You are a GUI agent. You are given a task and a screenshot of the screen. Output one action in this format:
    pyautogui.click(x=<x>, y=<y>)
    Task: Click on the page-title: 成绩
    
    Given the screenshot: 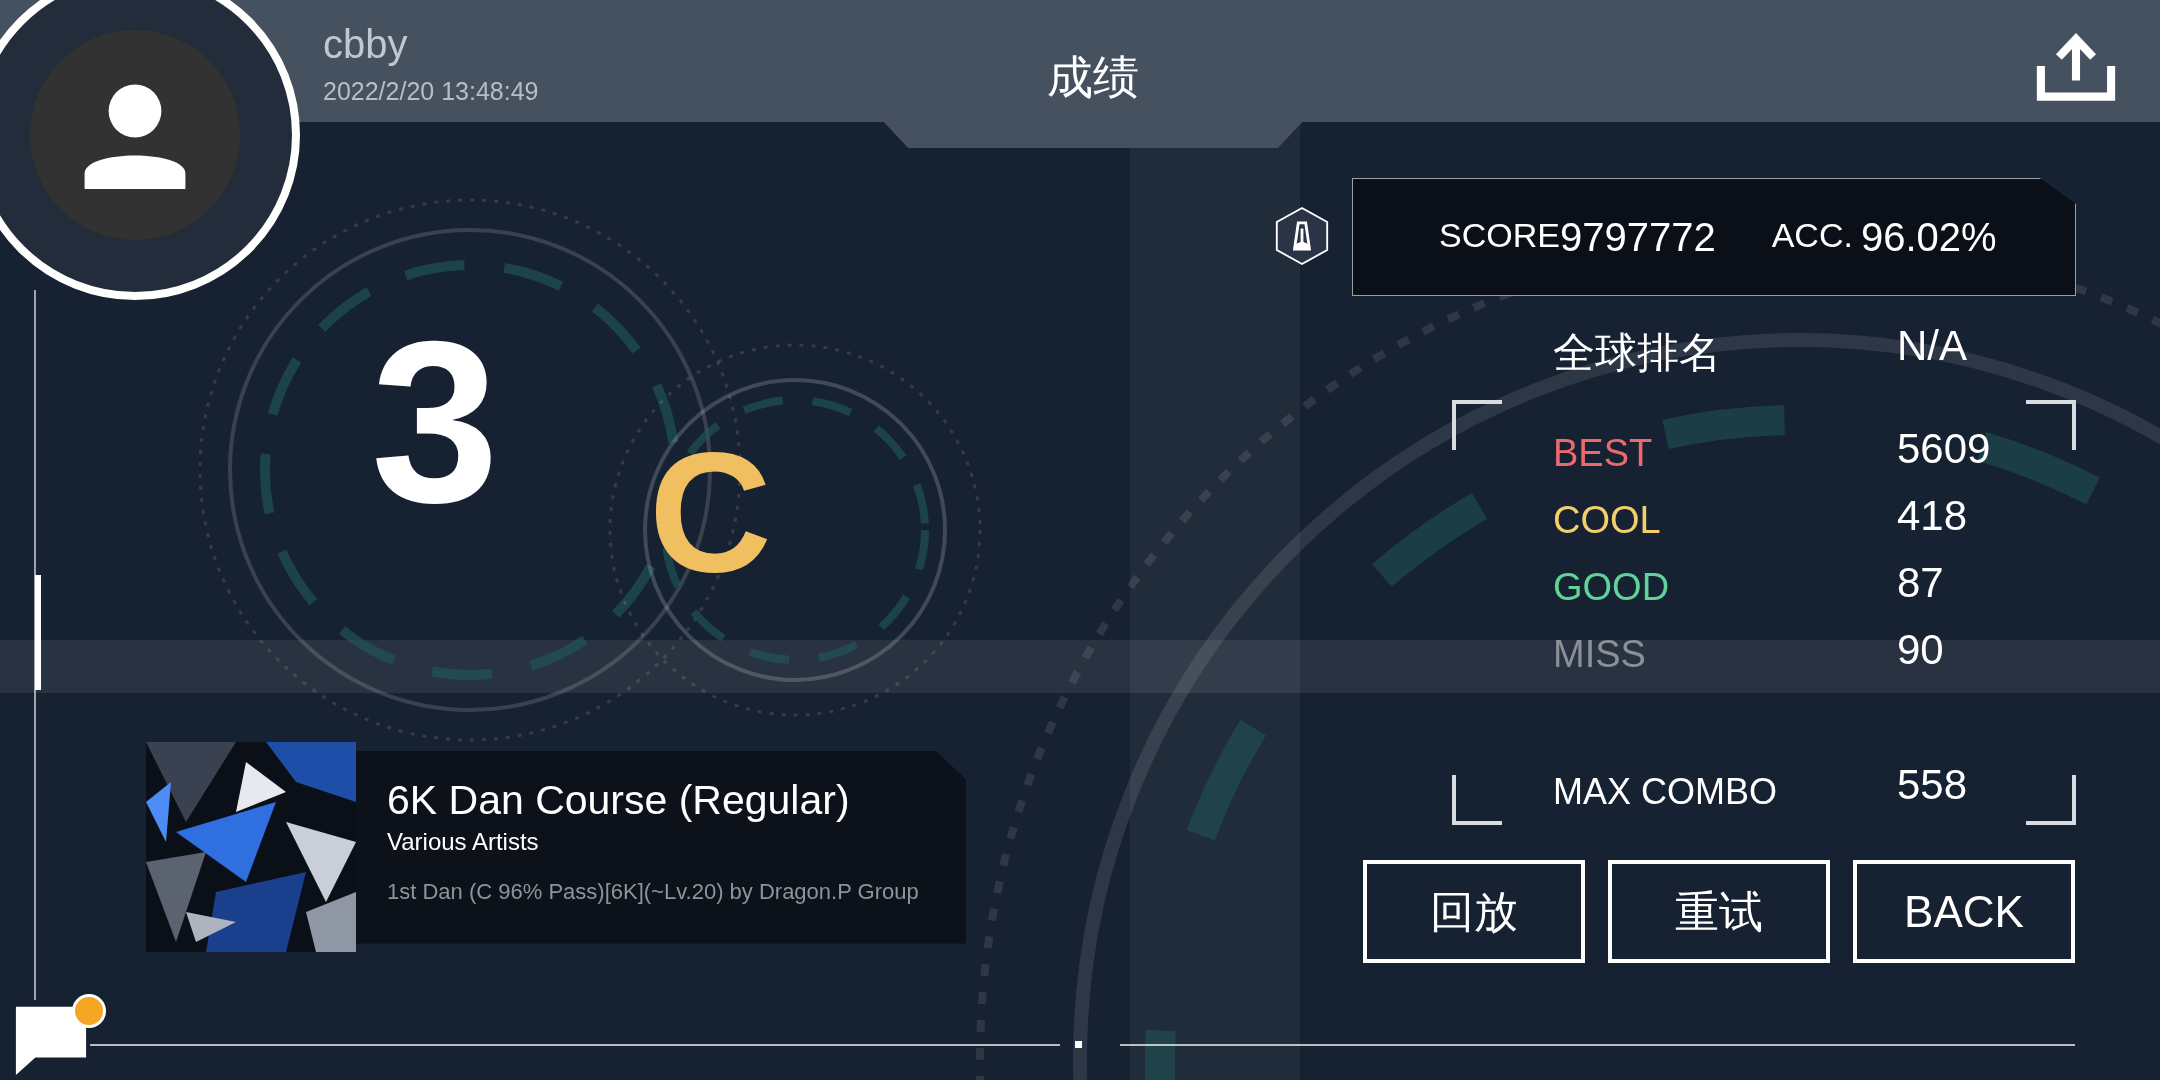 What is the action you would take?
    pyautogui.click(x=1093, y=77)
    